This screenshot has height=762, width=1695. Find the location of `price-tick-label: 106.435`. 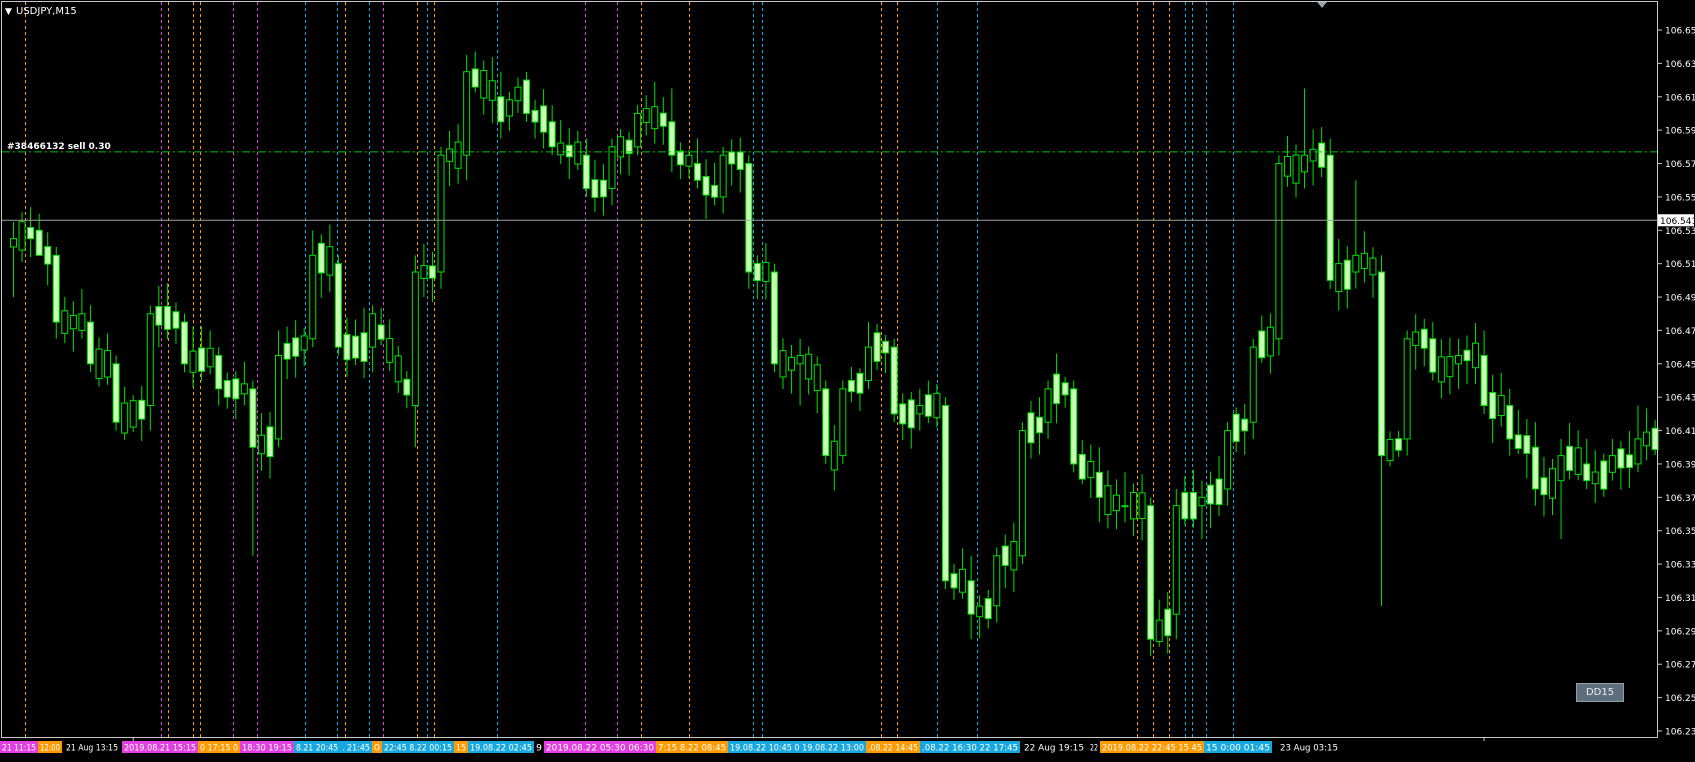

price-tick-label: 106.435 is located at coordinates (1680, 399).